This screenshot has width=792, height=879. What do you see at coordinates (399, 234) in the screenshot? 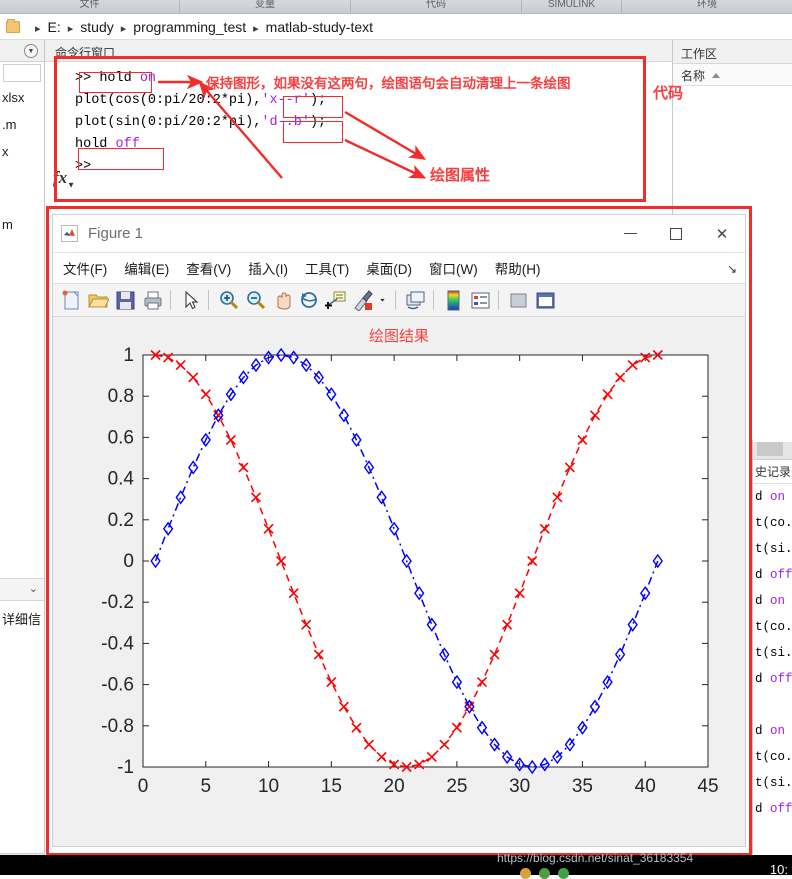
I see `figure-titlebar: Figure 1 ✕` at bounding box center [399, 234].